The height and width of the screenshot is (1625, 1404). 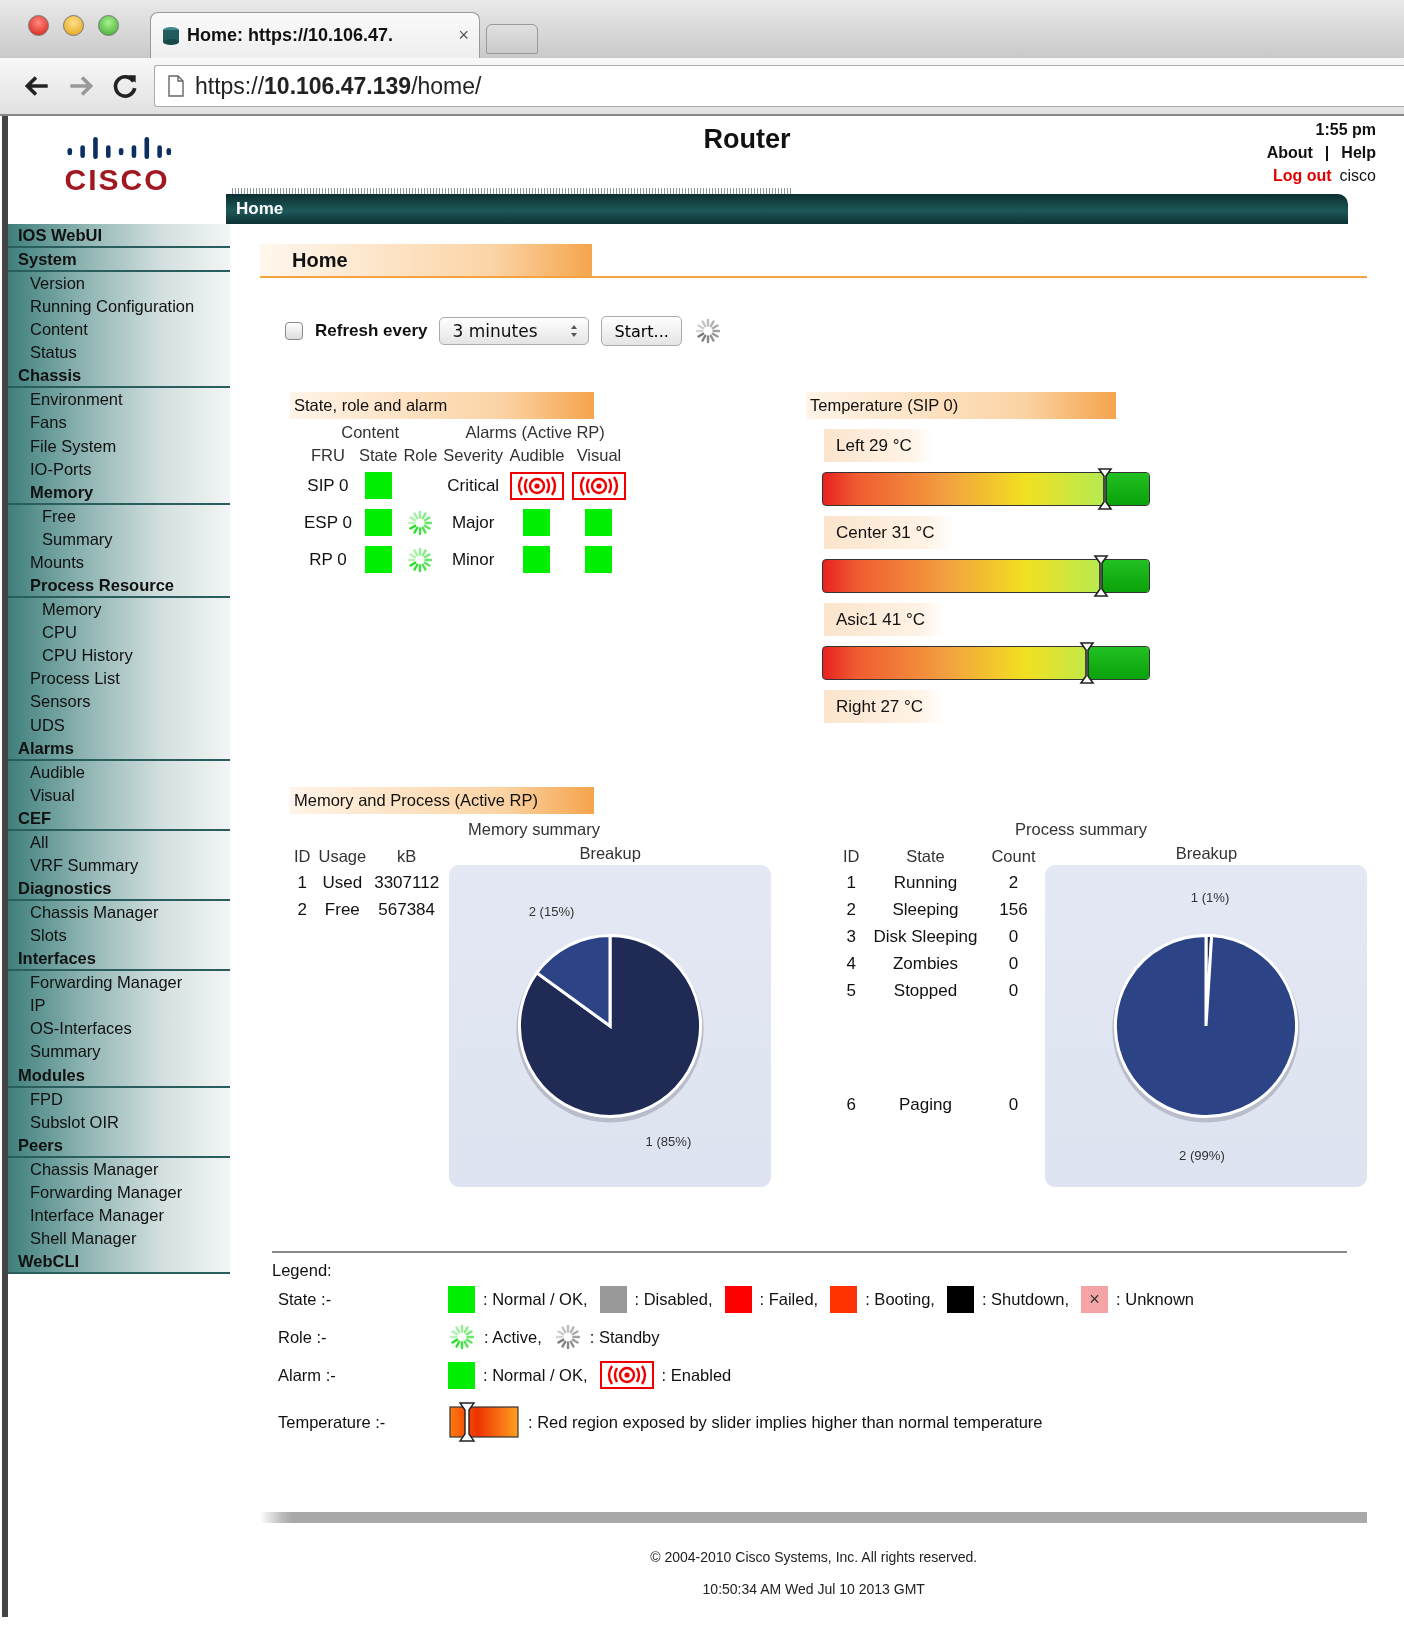 What do you see at coordinates (535, 432) in the screenshot?
I see `column-group-header: Alarms (Active RP)` at bounding box center [535, 432].